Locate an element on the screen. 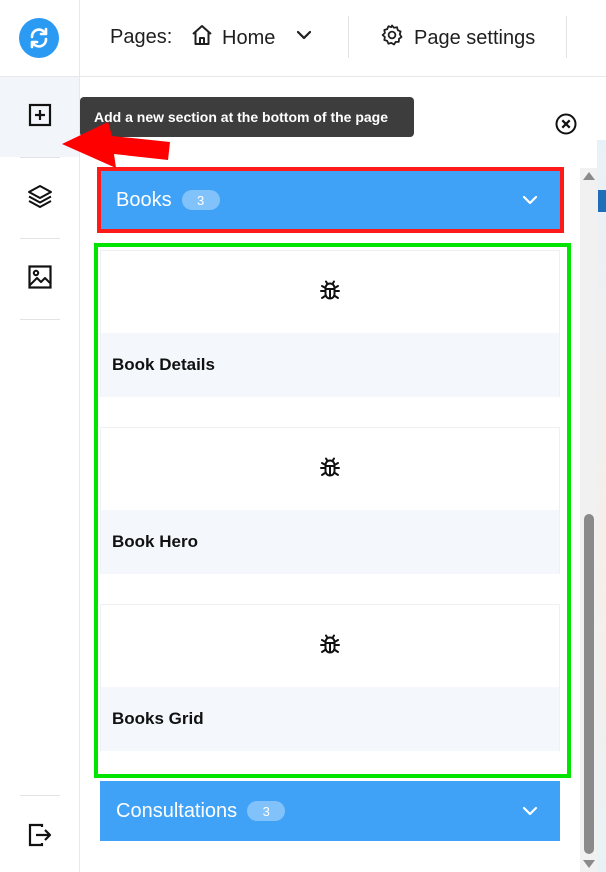 The image size is (606, 872). home-icon is located at coordinates (202, 38).